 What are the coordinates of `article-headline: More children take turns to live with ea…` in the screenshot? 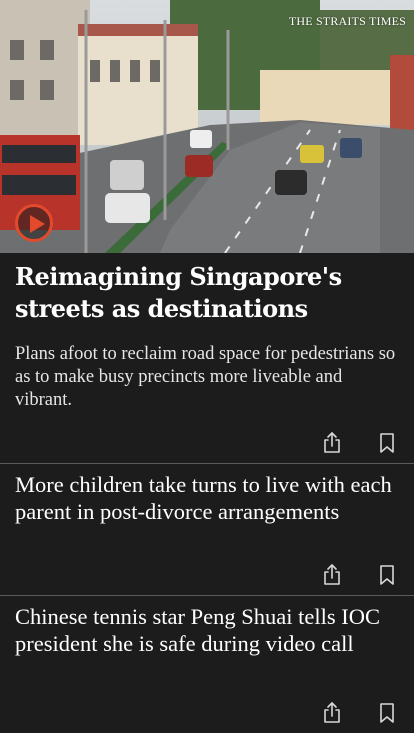 It's located at (207, 498).